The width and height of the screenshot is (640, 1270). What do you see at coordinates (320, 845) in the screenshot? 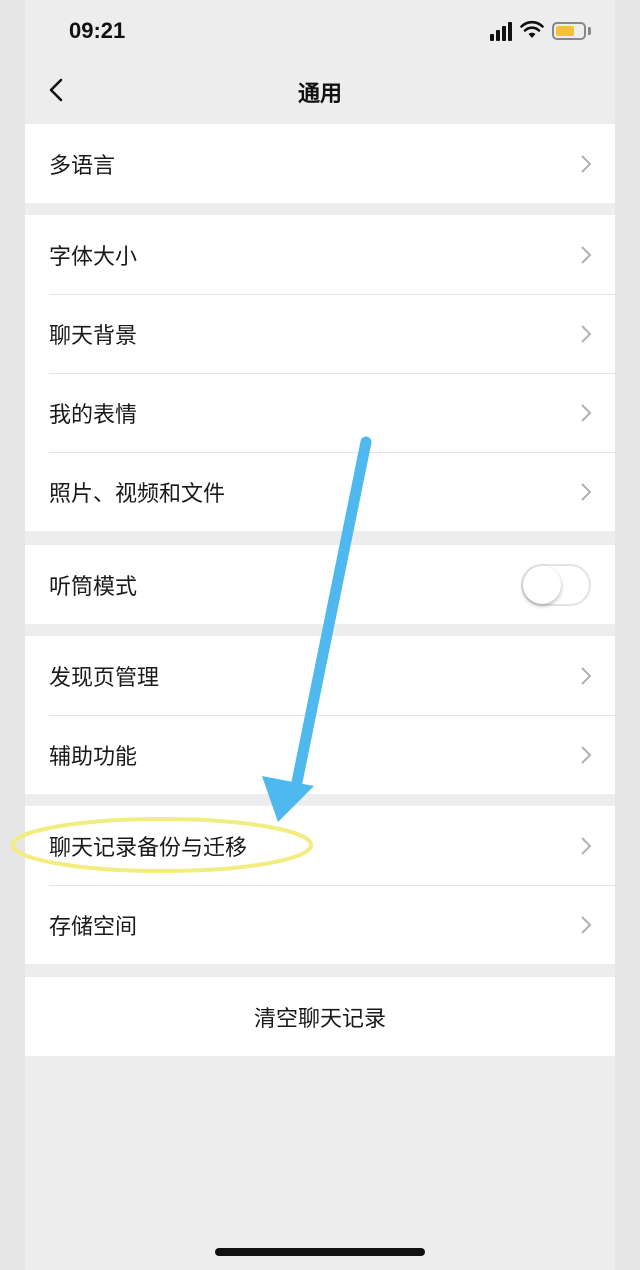
I see `settings-item-chat-backup-migration: 聊天记录备份与迁移` at bounding box center [320, 845].